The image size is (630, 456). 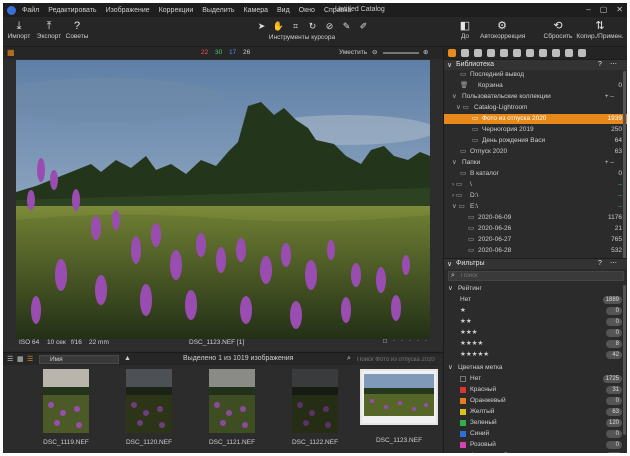 What do you see at coordinates (535, 97) in the screenshot?
I see `collection-group-header: ∨ Пользовательские коллекции + –` at bounding box center [535, 97].